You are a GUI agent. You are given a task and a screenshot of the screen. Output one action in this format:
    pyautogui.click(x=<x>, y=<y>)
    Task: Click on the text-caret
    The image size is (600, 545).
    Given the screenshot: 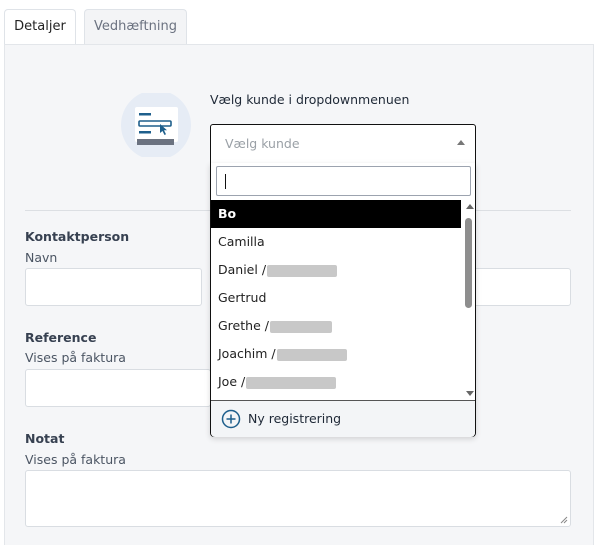 What is the action you would take?
    pyautogui.click(x=225, y=181)
    